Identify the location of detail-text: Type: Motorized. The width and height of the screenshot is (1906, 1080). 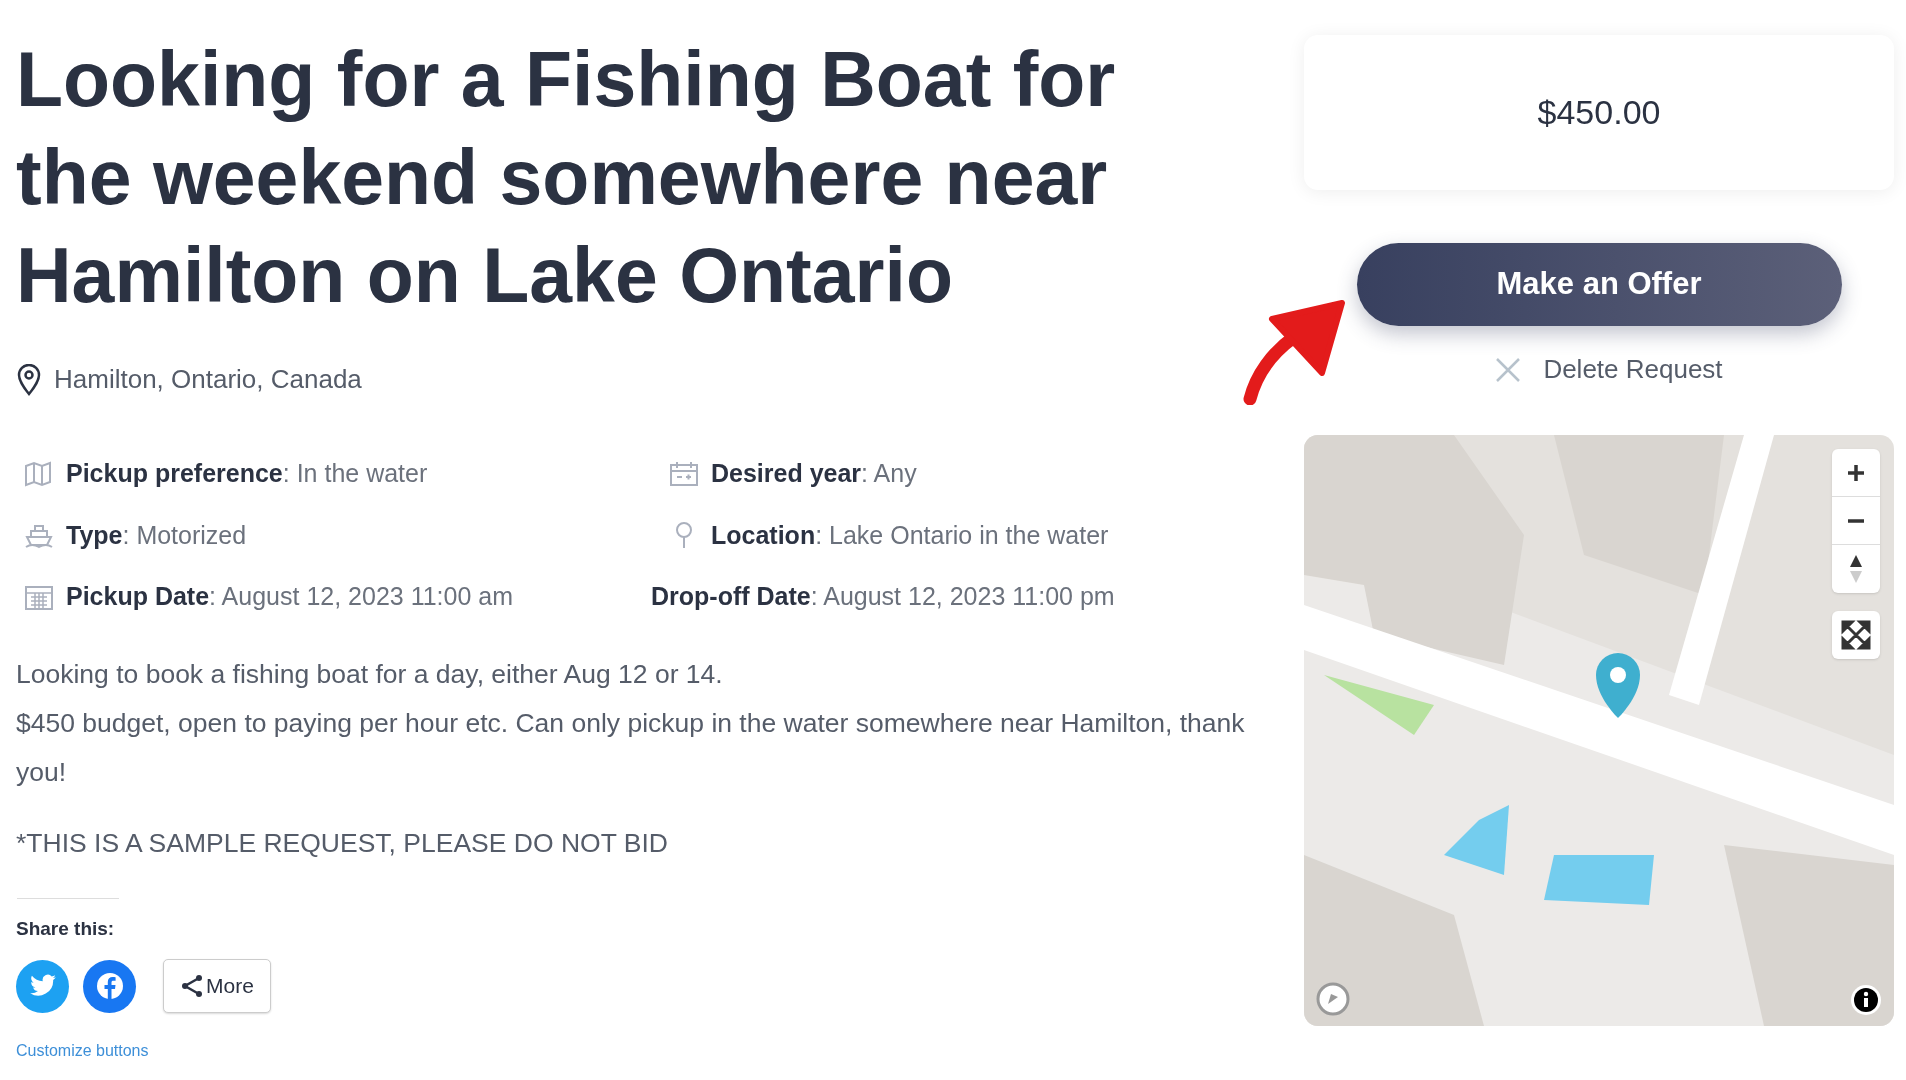
(156, 535).